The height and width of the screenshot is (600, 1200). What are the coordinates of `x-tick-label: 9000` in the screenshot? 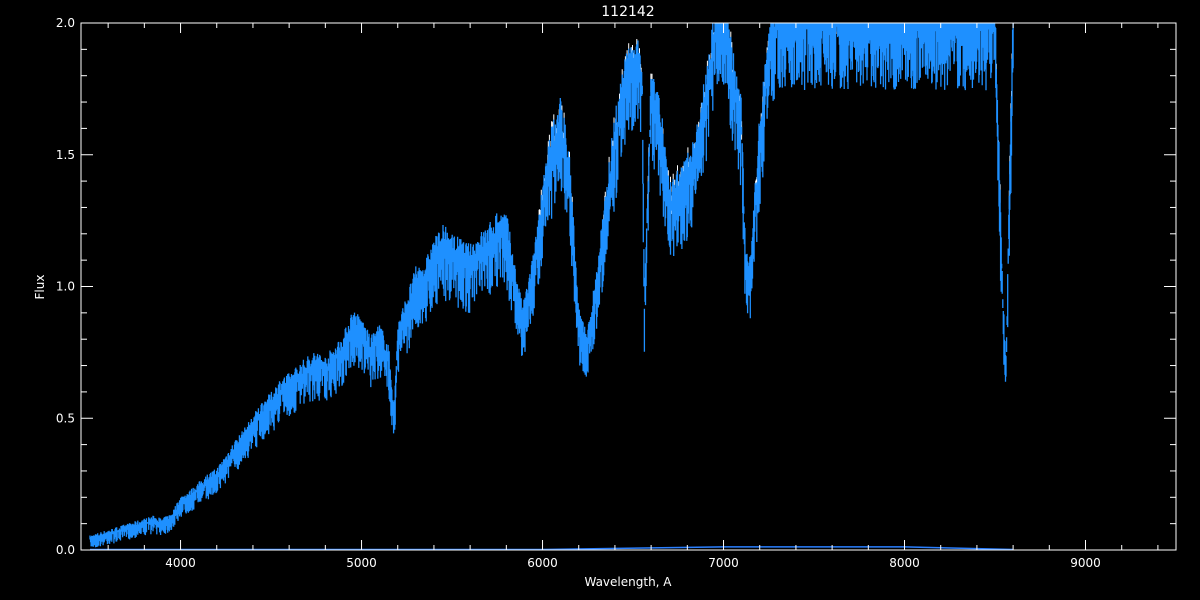 It's located at (1085, 563).